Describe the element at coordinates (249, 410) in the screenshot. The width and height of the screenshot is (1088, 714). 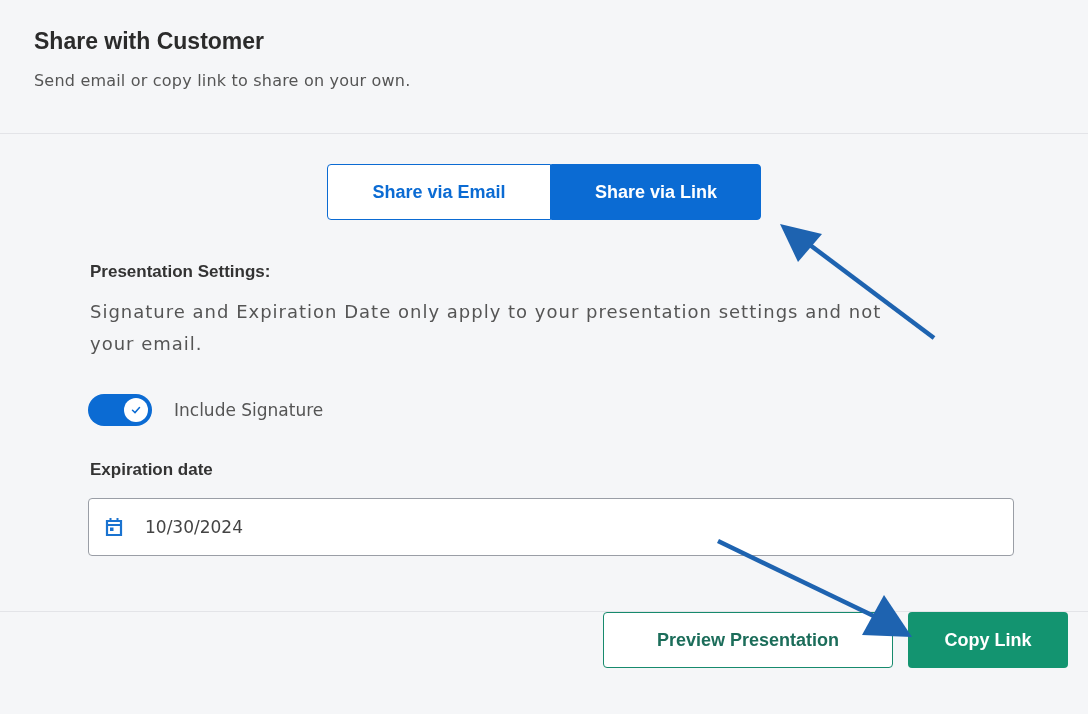
I see `toggle-label: Include Signature` at that location.